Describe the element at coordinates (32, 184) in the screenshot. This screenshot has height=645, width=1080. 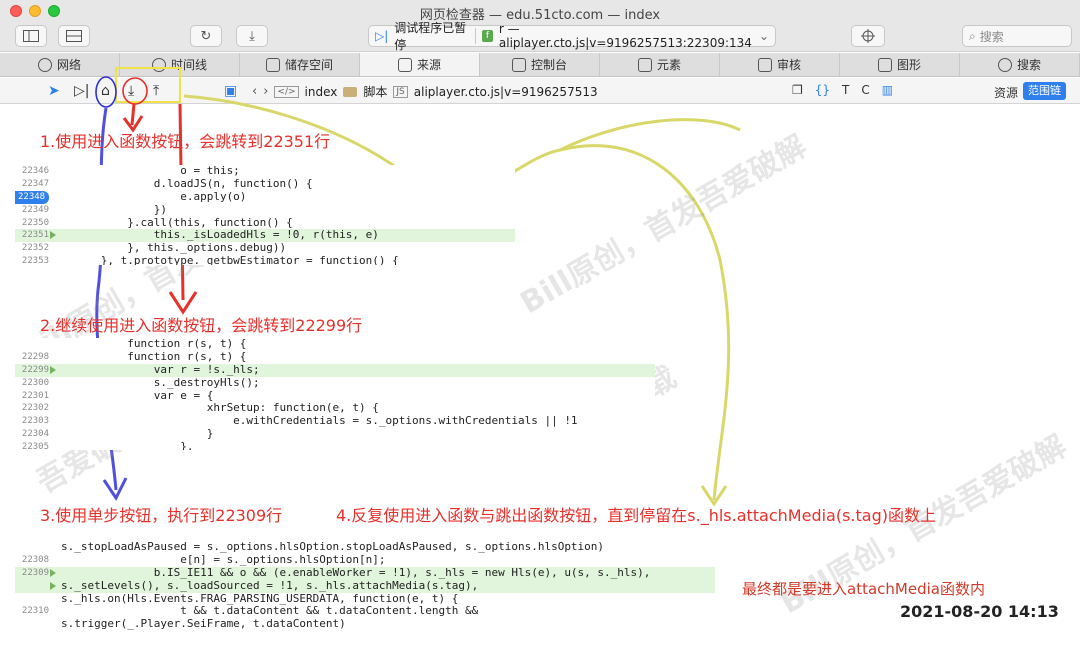
I see `line-number: 22347` at that location.